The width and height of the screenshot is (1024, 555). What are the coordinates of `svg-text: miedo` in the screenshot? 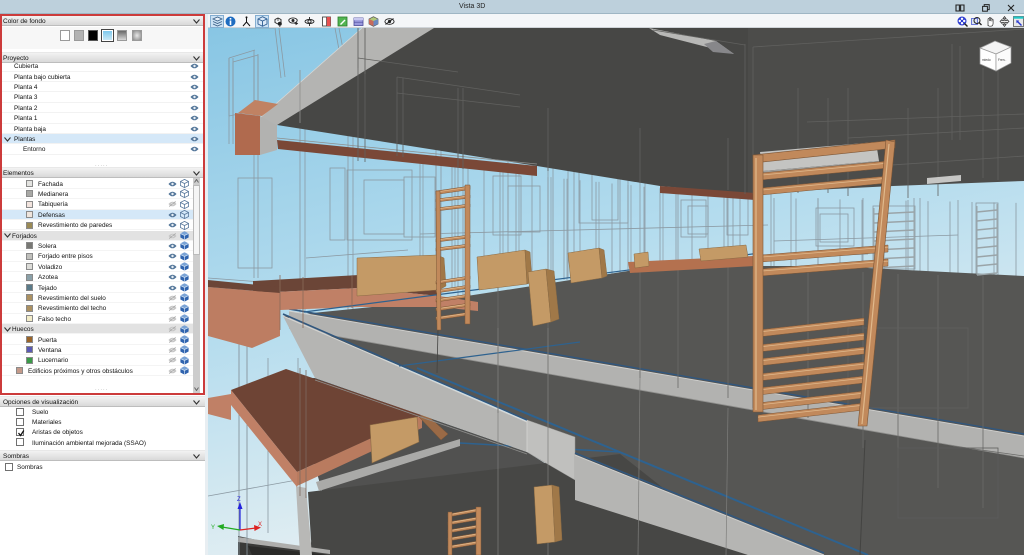 It's located at (986, 60).